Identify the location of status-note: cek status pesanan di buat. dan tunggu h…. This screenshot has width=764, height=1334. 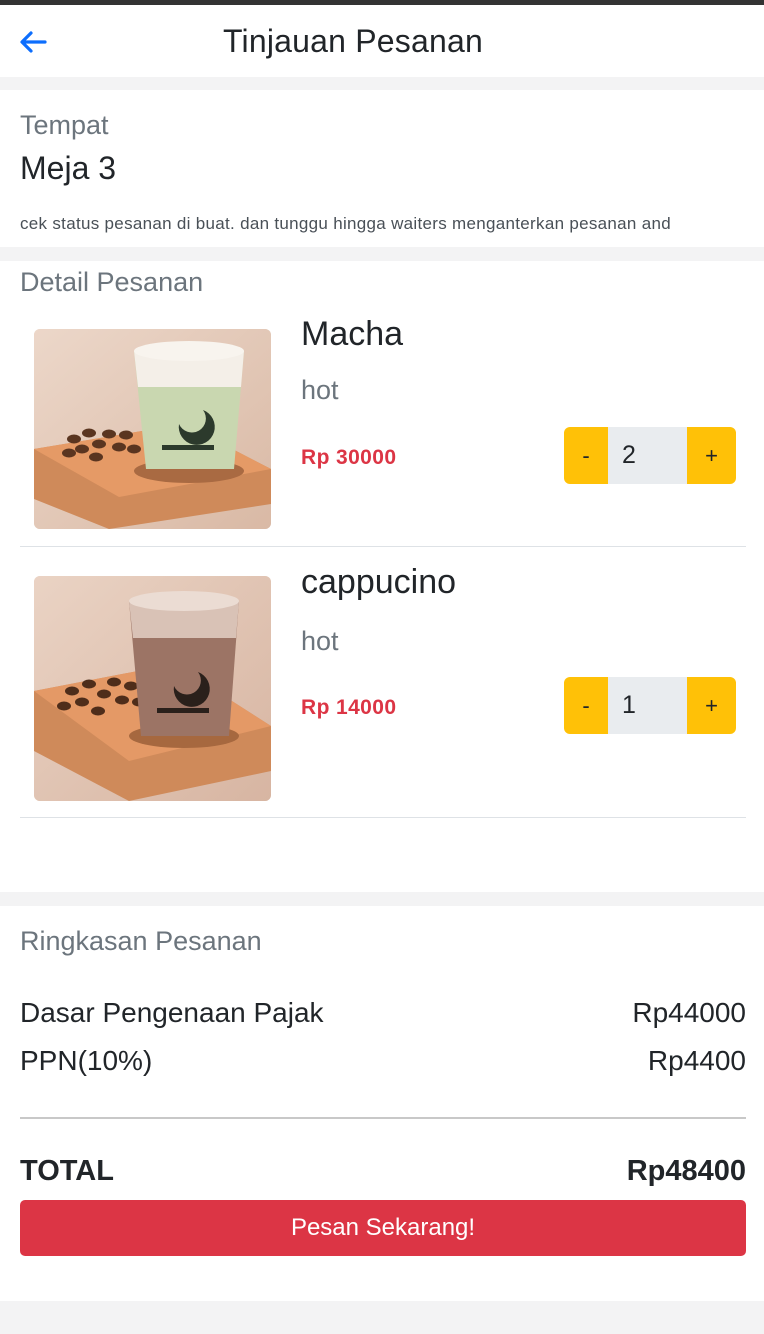
(345, 223).